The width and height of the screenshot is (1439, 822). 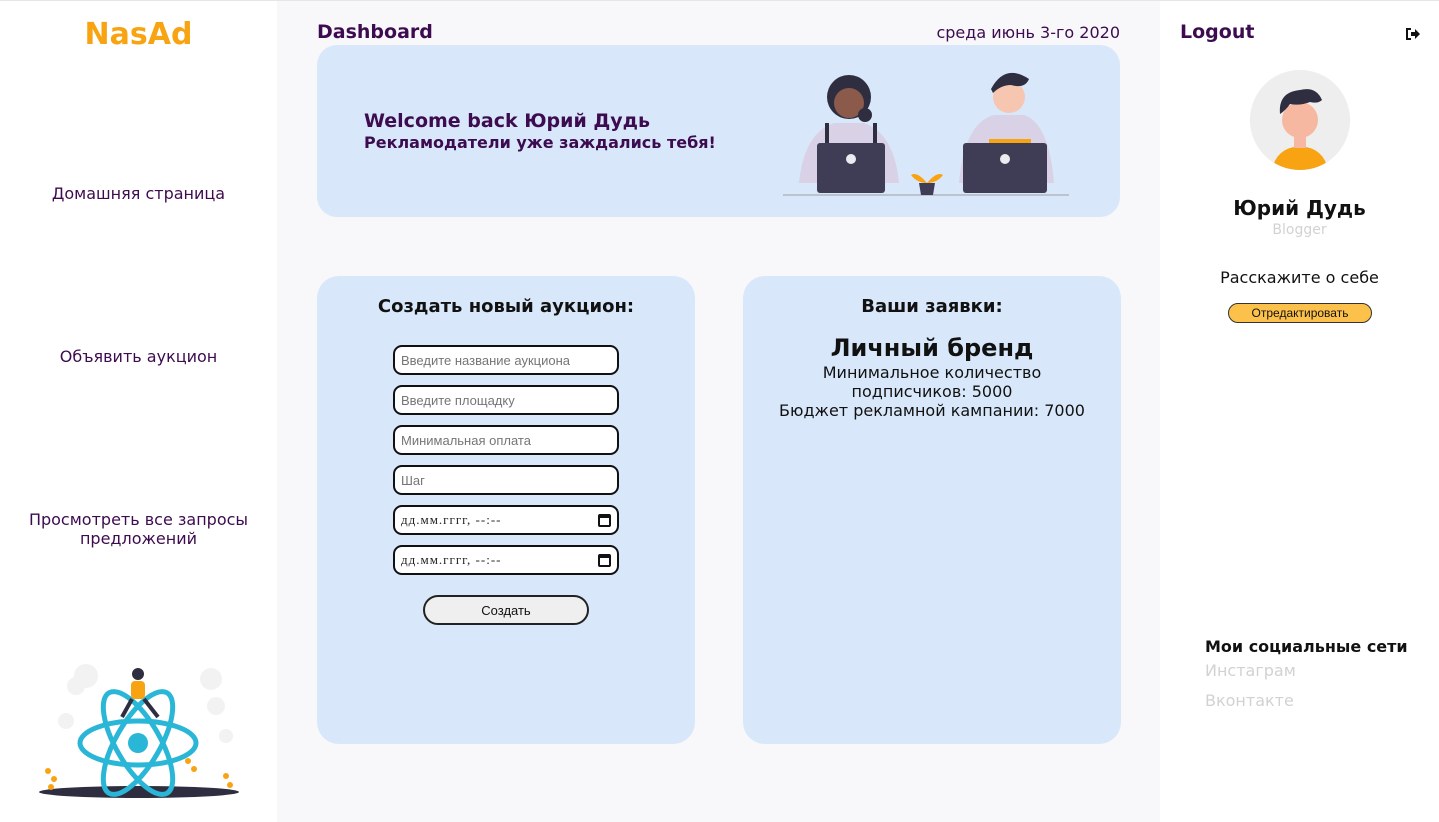 What do you see at coordinates (506, 560) in the screenshot?
I see `end-datetime-input: дд.мм.гггг, --:--` at bounding box center [506, 560].